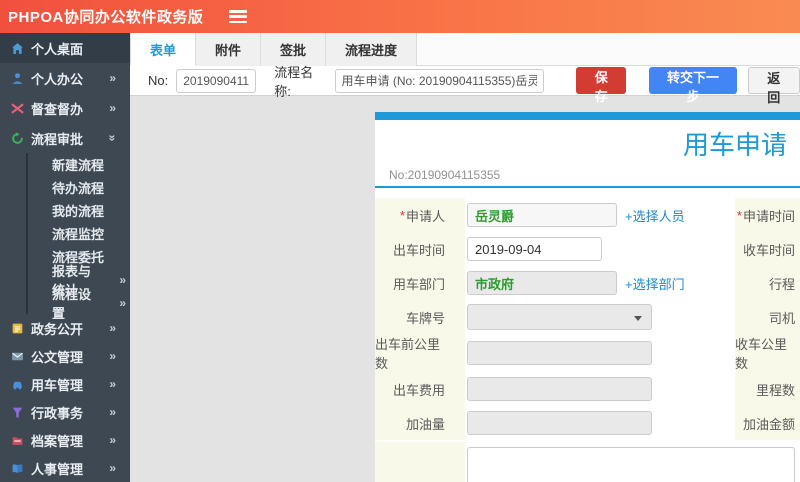  What do you see at coordinates (65, 412) in the screenshot?
I see `sidebar-item-administrative-affairs: 行政事务 »` at bounding box center [65, 412].